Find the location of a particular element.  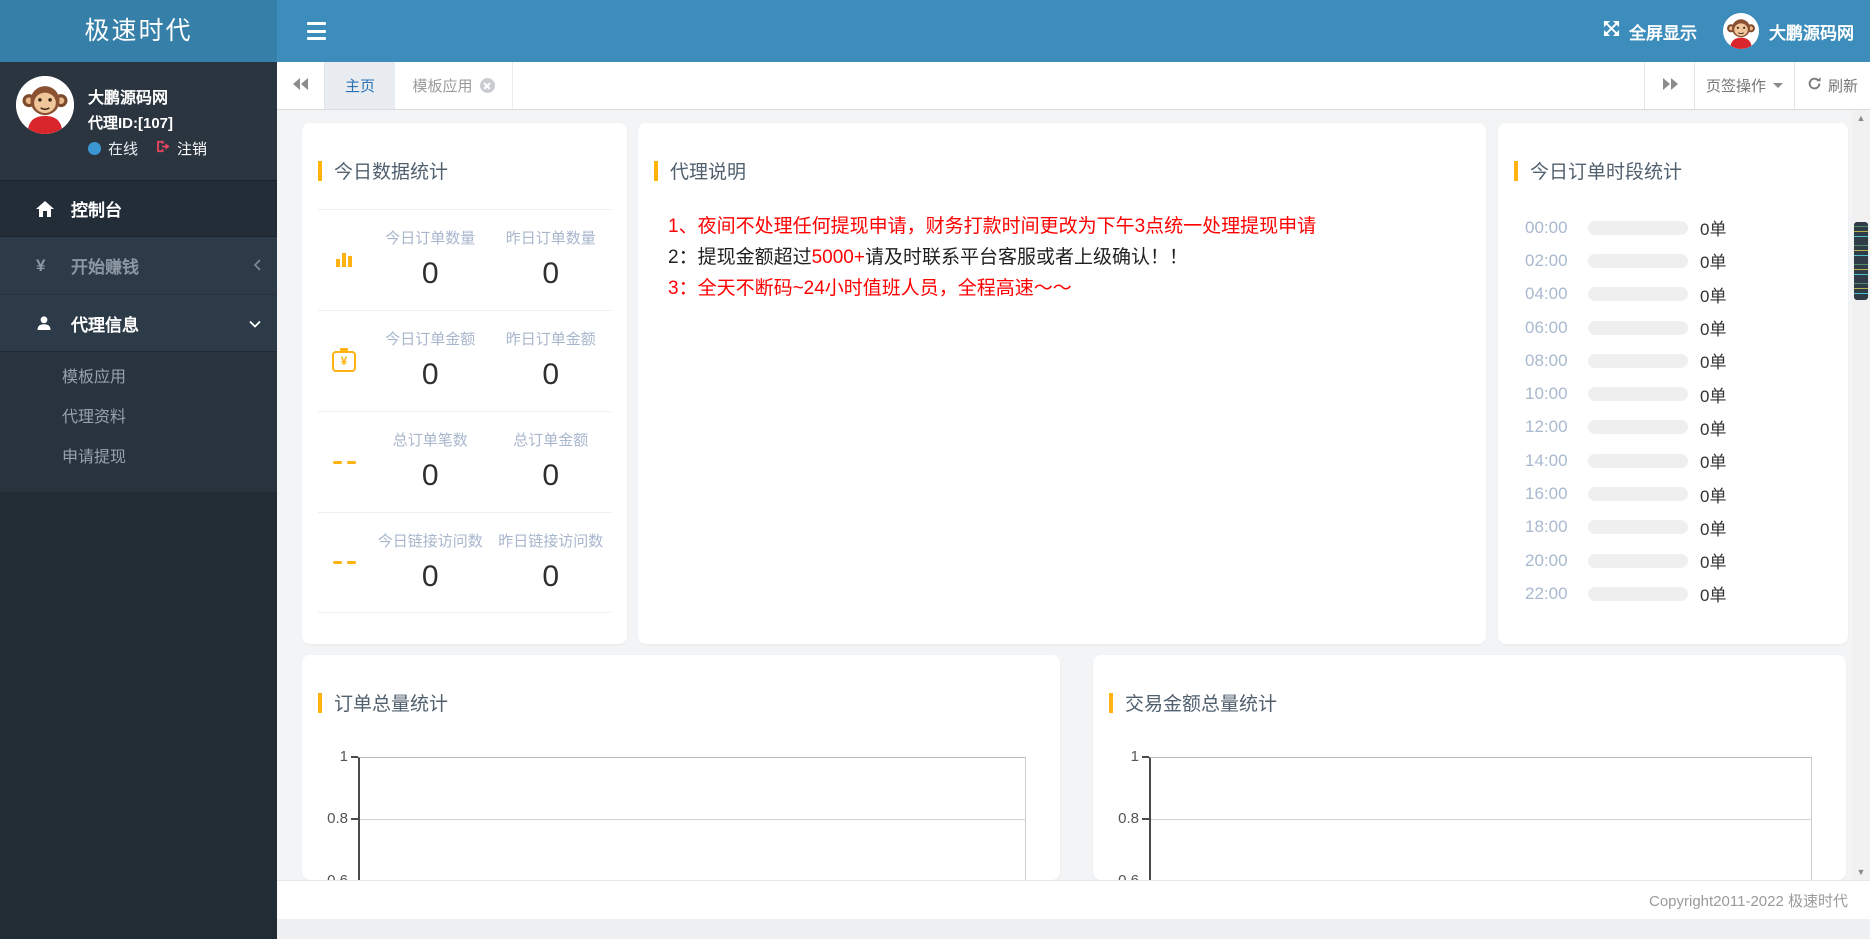

submenu-item-agent-profile: 代理资料 is located at coordinates (138, 418).